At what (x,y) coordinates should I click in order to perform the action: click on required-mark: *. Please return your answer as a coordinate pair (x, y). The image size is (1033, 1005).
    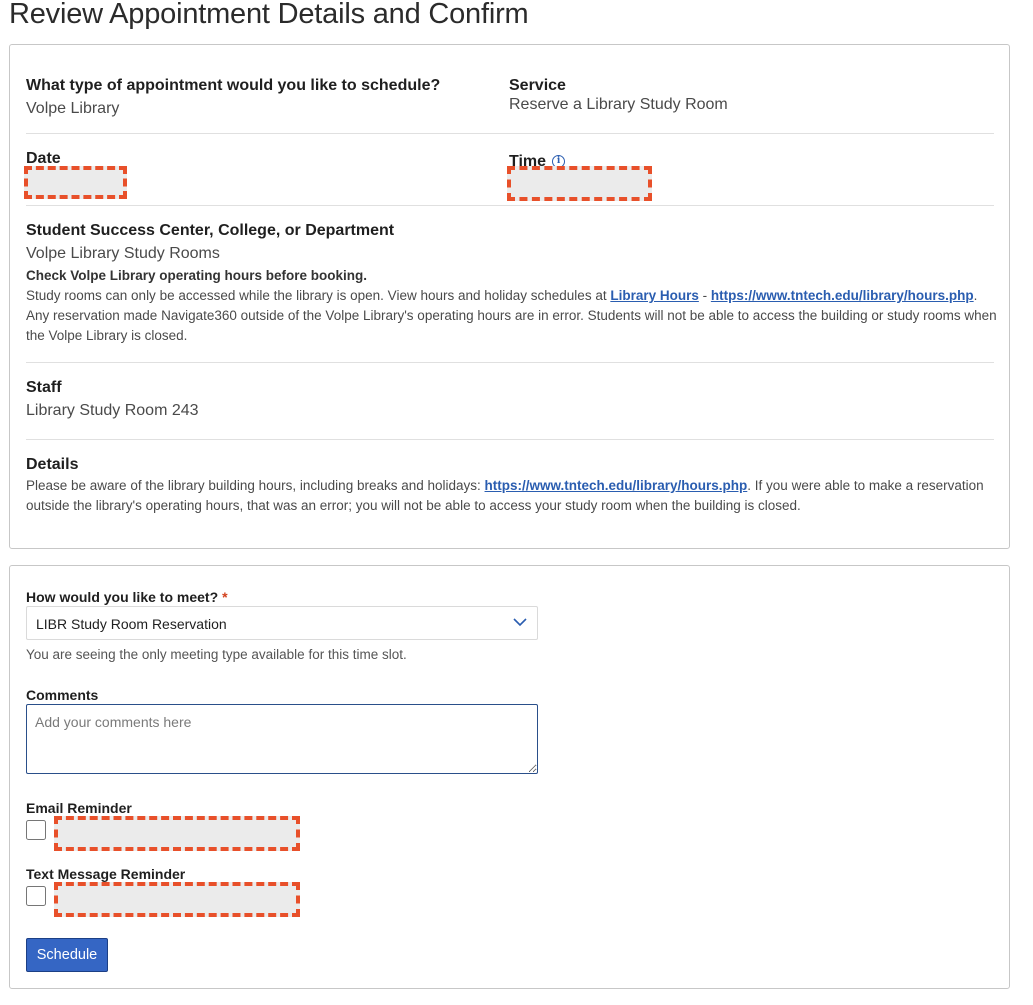
    Looking at the image, I should click on (225, 597).